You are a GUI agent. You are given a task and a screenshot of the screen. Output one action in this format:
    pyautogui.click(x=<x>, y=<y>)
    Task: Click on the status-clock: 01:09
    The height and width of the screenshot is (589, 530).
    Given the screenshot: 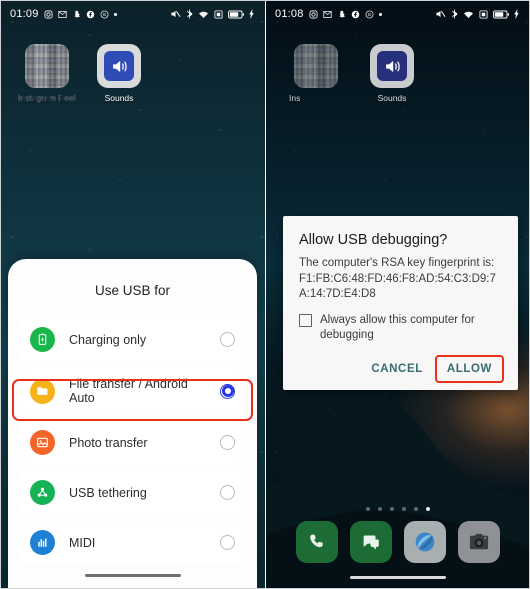 What is the action you would take?
    pyautogui.click(x=24, y=14)
    